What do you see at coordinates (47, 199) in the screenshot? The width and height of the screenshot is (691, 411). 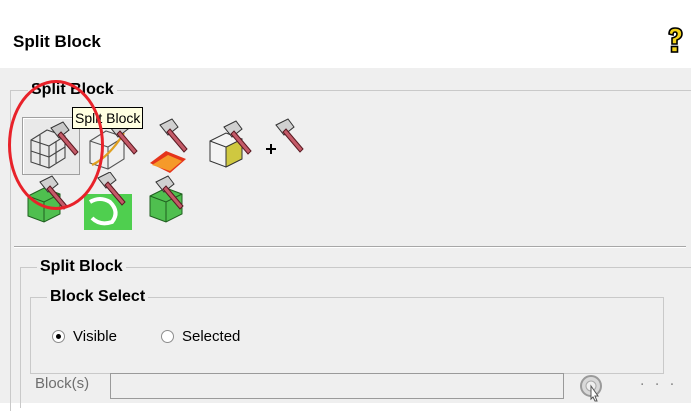 I see `hatchet-green-cube-icon` at bounding box center [47, 199].